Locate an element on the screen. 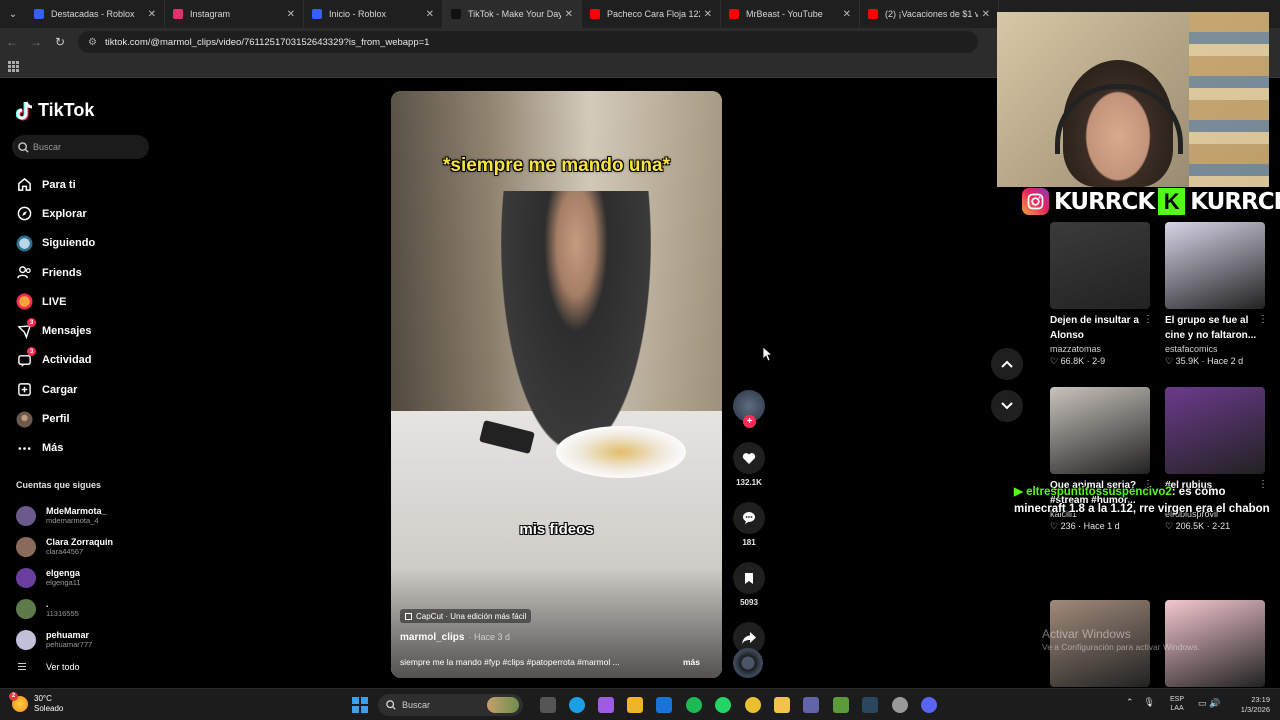 Image resolution: width=1280 pixels, height=720 pixels. creator-avatar: + is located at coordinates (749, 409).